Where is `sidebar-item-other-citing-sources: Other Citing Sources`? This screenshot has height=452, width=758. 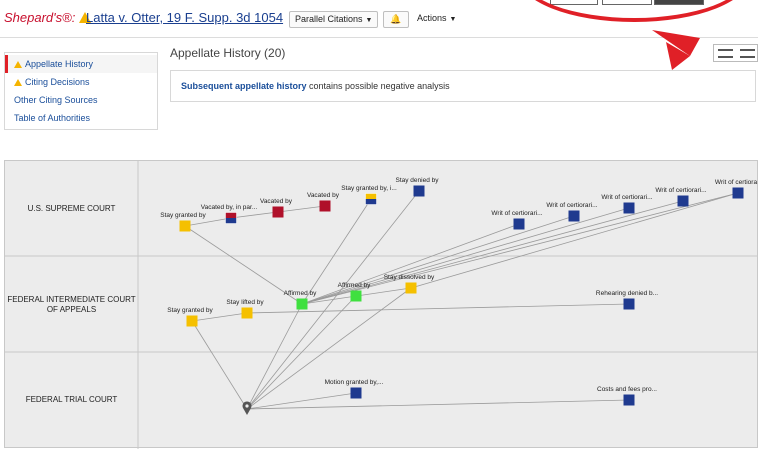
sidebar-item-other-citing-sources: Other Citing Sources is located at coordinates (81, 100).